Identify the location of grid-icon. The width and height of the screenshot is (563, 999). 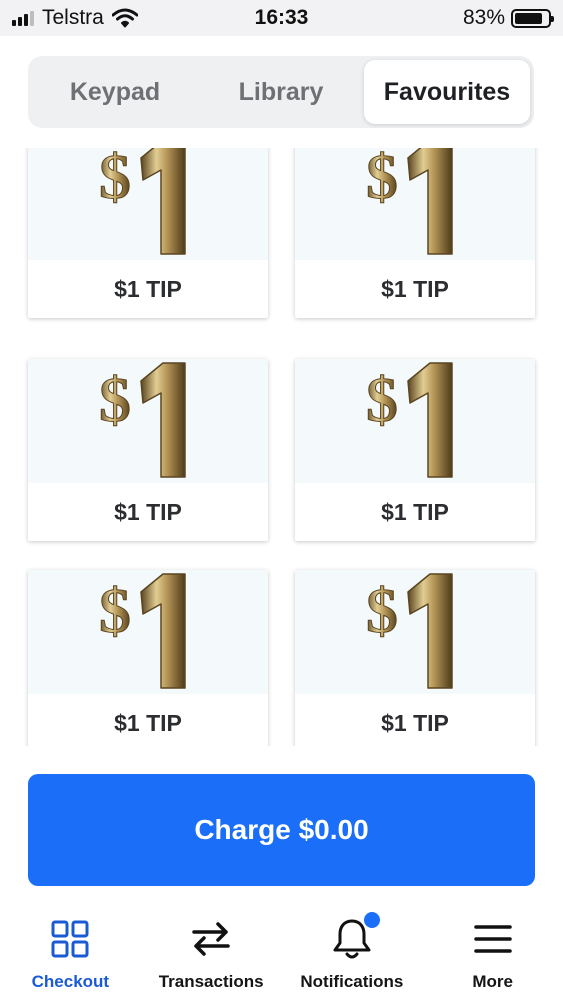
(70, 939).